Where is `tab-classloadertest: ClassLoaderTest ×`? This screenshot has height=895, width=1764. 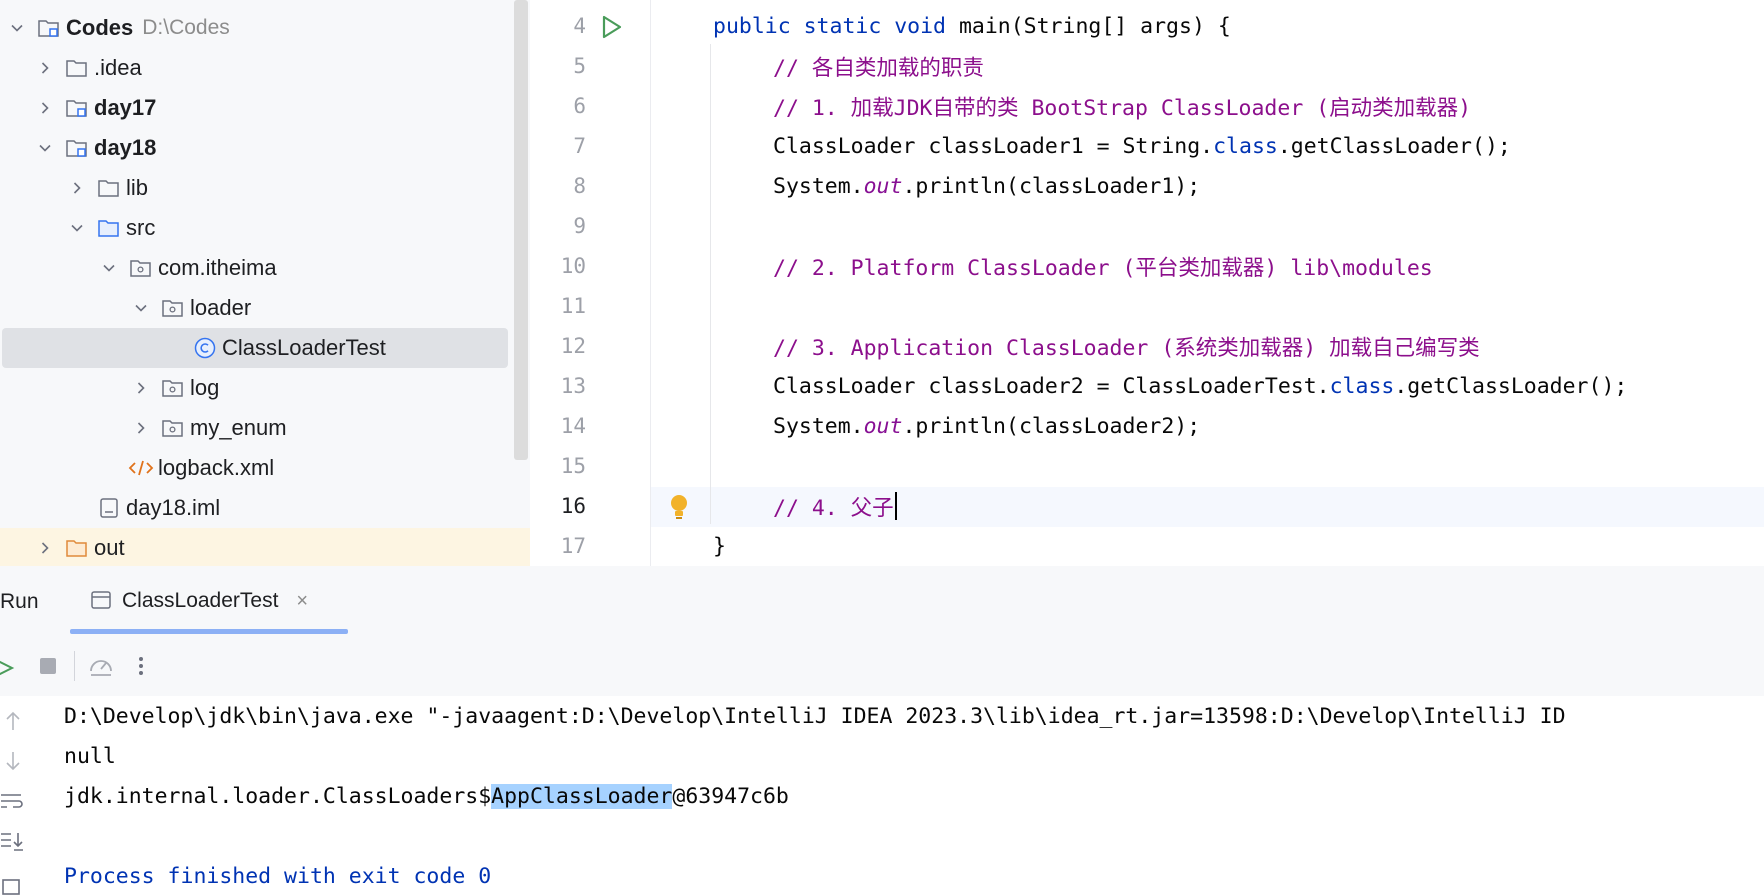 tab-classloadertest: ClassLoaderTest × is located at coordinates (210, 601).